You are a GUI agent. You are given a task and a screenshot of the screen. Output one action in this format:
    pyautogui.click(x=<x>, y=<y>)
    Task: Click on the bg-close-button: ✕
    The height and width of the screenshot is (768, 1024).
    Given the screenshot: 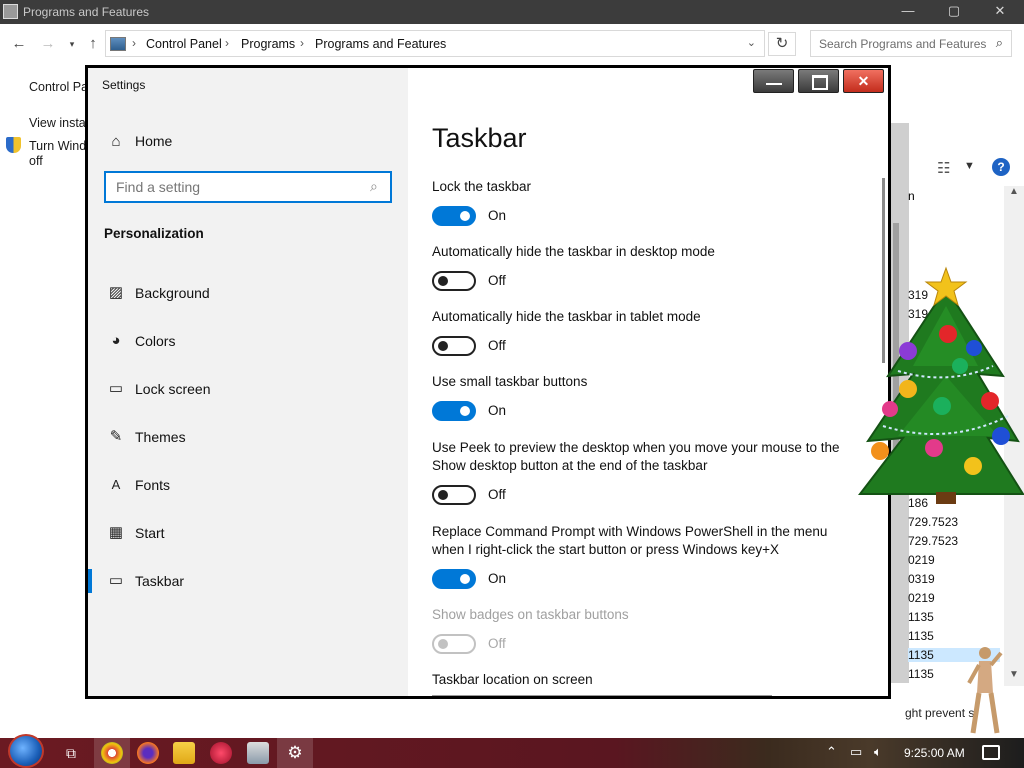 What is the action you would take?
    pyautogui.click(x=1000, y=11)
    